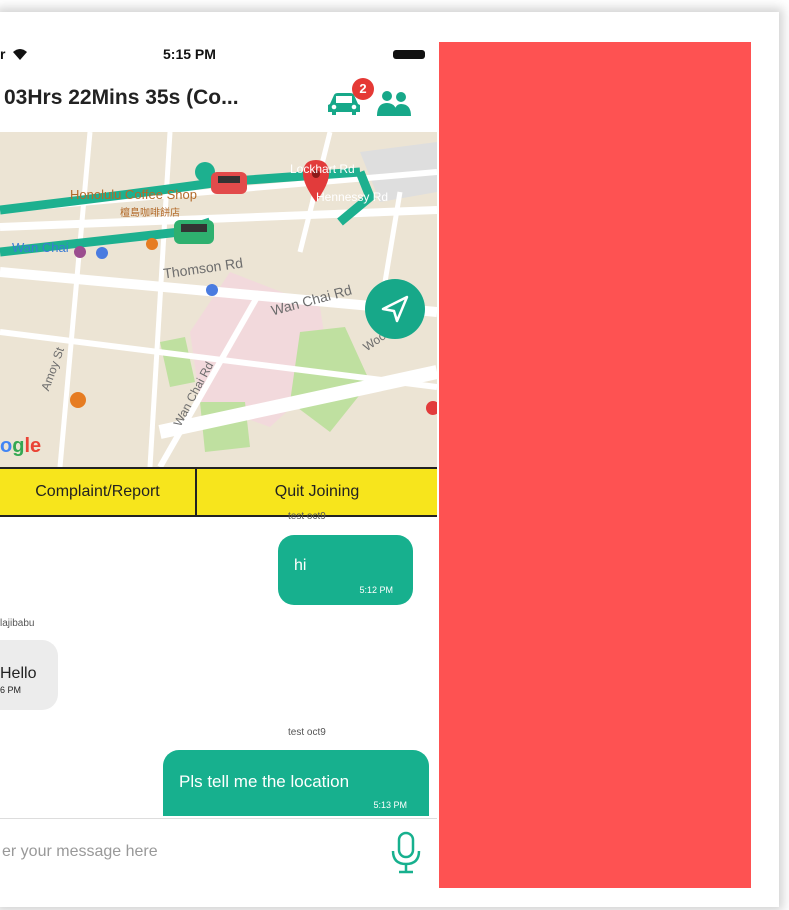 The width and height of the screenshot is (789, 910). What do you see at coordinates (98, 492) in the screenshot?
I see `complaint-report-button: Complaint/Report` at bounding box center [98, 492].